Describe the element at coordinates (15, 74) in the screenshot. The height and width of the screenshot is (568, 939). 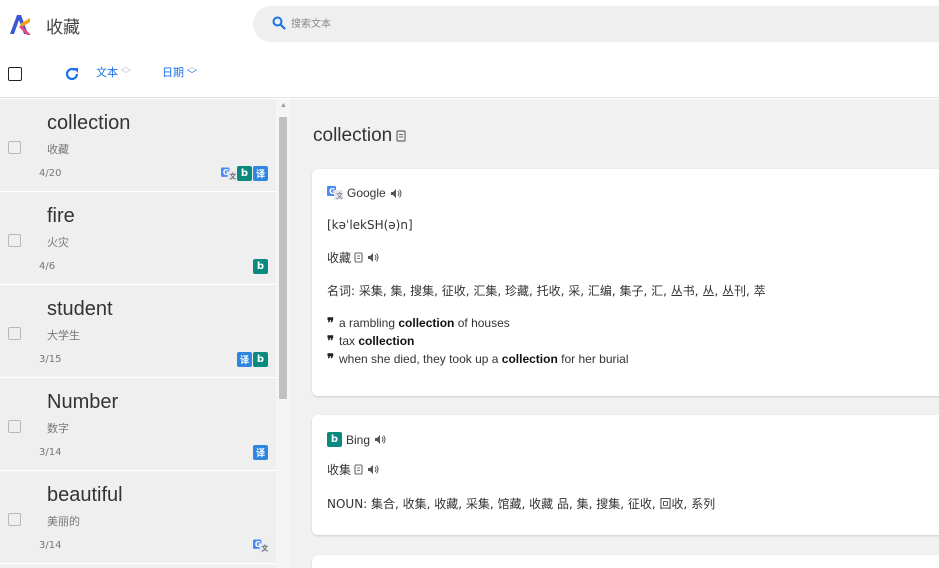
I see `select-all-checkbox` at that location.